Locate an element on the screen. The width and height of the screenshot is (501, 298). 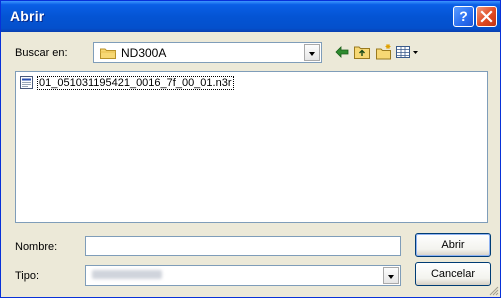
close-button is located at coordinates (486, 16).